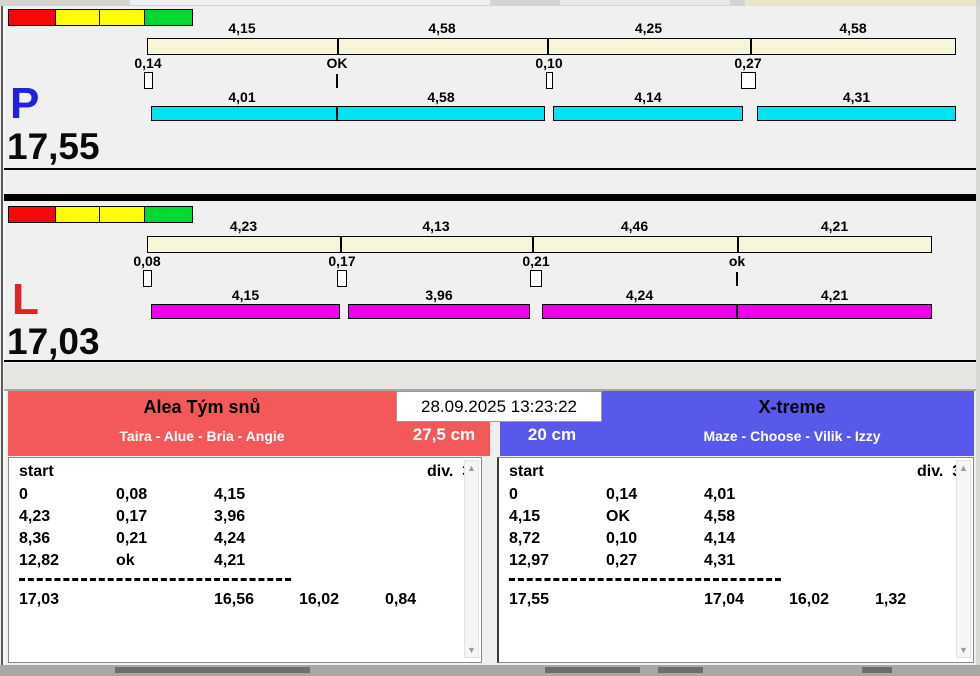  I want to click on segment-bar-l1, so click(245, 311).